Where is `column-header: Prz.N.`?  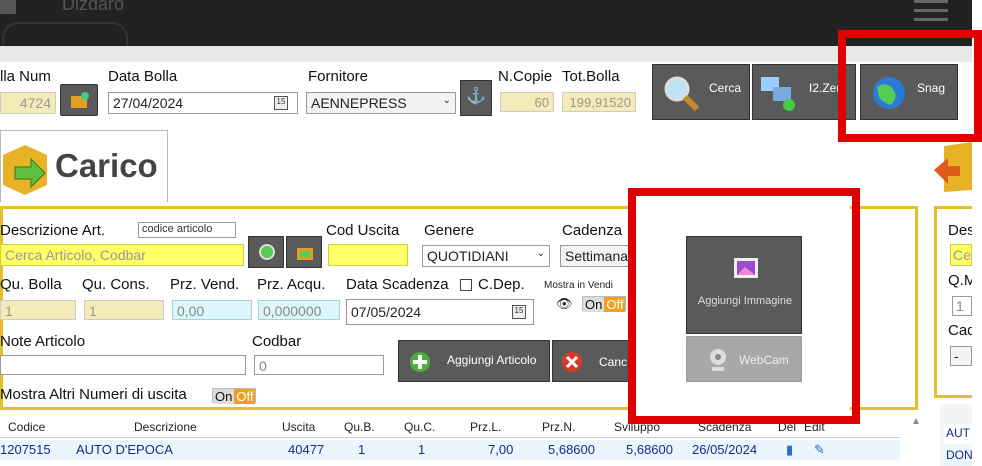
column-header: Prz.N. is located at coordinates (559, 427).